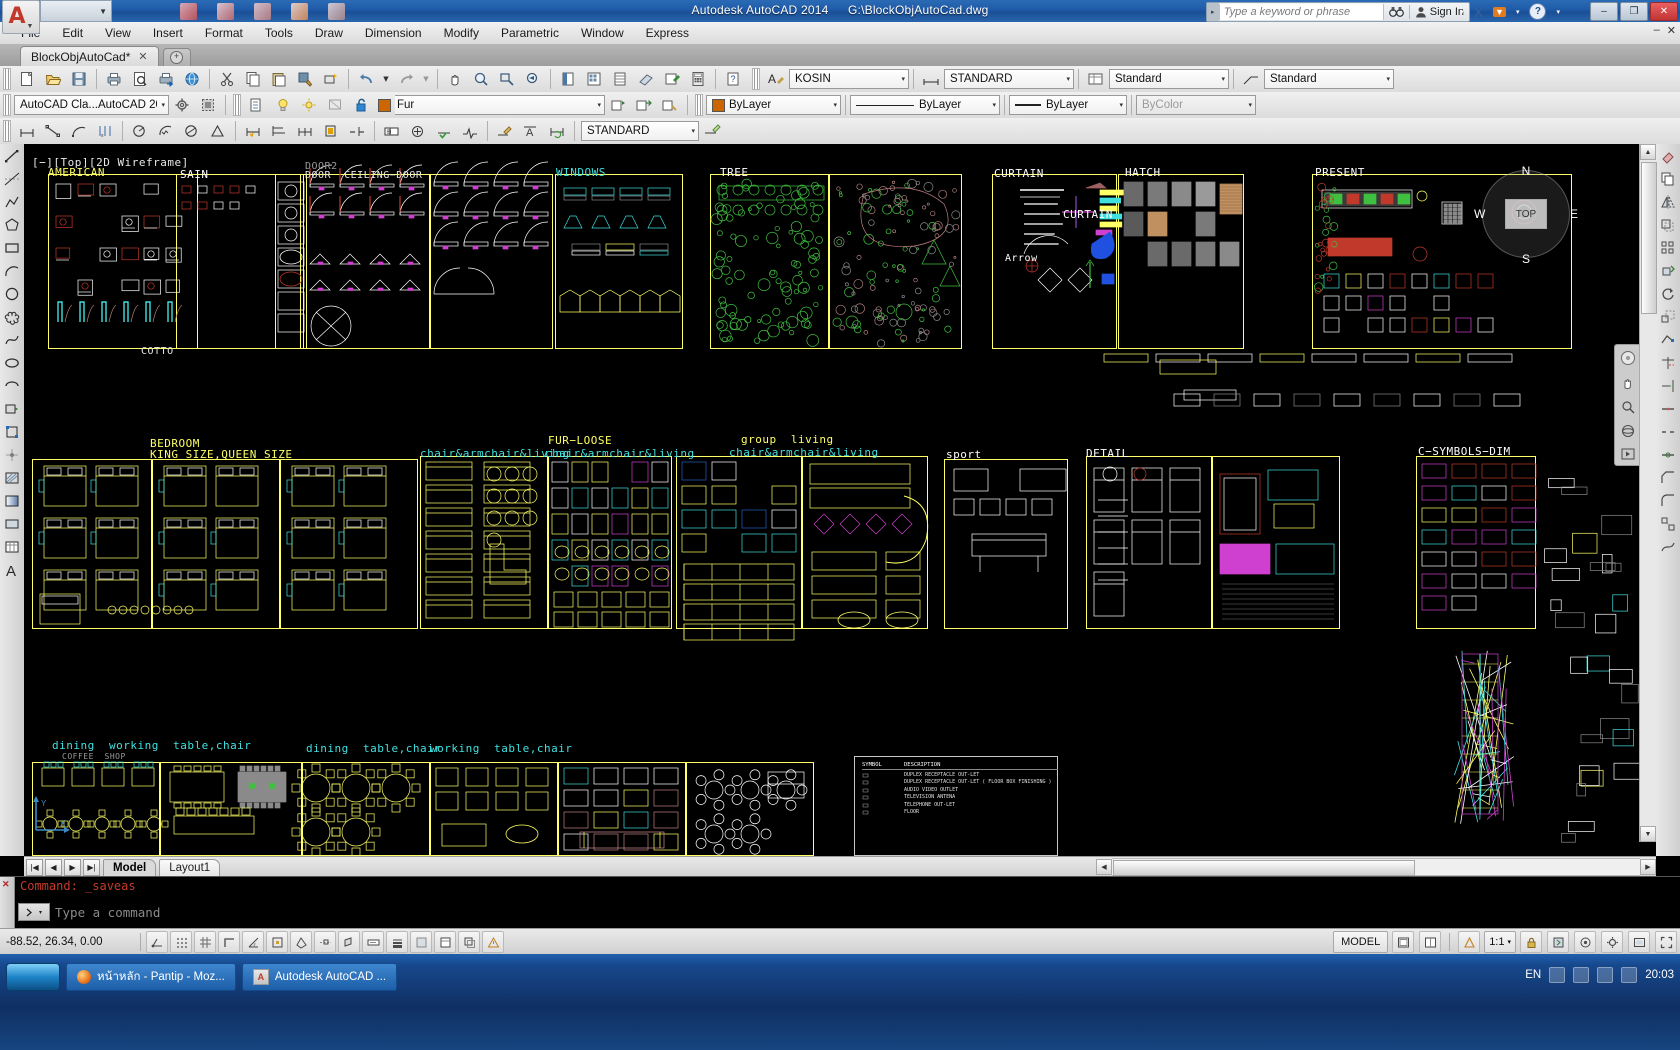 Image resolution: width=1680 pixels, height=1050 pixels. What do you see at coordinates (12, 500) in the screenshot?
I see `gradient-icon` at bounding box center [12, 500].